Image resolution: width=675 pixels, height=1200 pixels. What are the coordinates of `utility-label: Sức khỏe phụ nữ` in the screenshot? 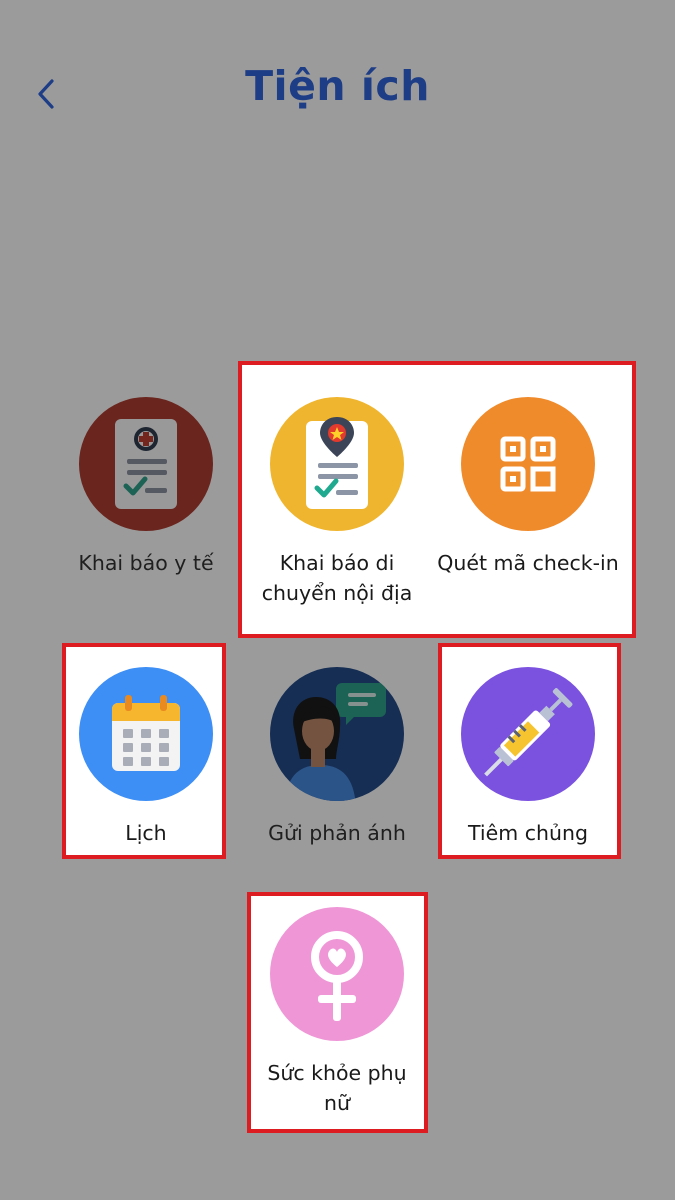 It's located at (337, 1088).